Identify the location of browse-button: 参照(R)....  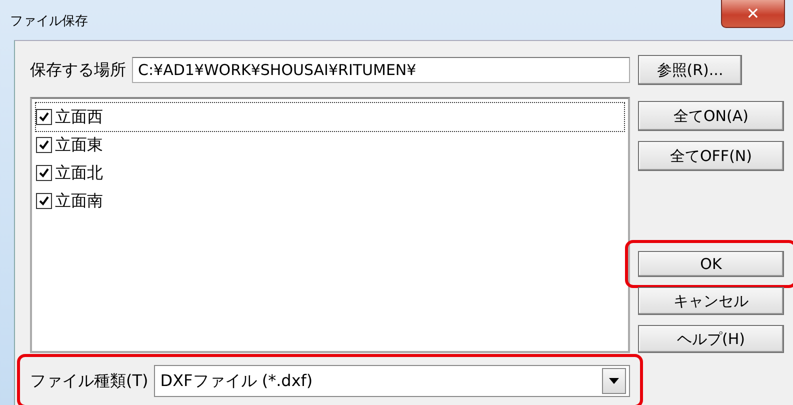
(690, 70).